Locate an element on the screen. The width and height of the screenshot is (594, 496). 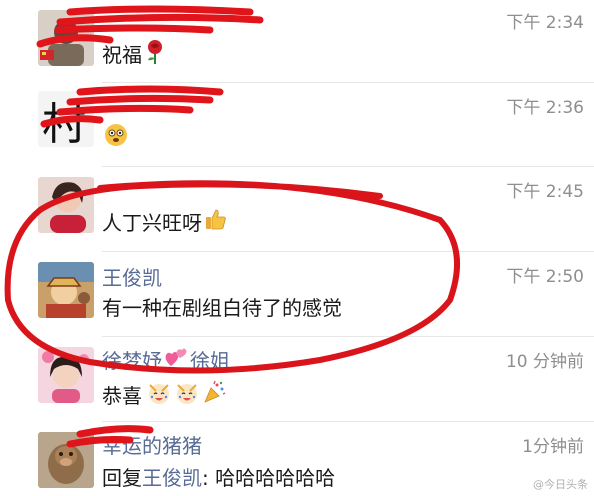
comment-message: 有一种在剧组白待了的感觉 is located at coordinates (222, 306).